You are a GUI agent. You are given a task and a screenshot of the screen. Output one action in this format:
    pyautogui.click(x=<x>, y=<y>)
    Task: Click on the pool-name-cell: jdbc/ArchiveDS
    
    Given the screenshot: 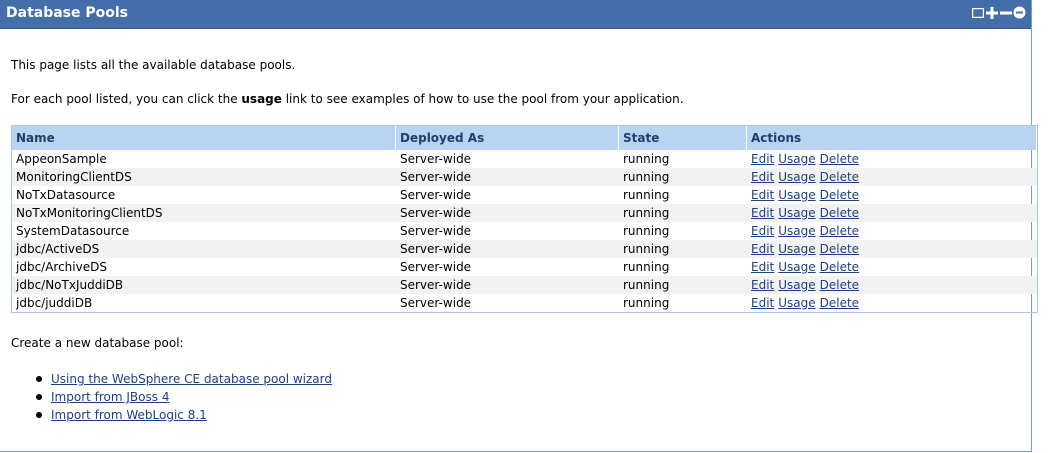 What is the action you would take?
    pyautogui.click(x=61, y=267)
    